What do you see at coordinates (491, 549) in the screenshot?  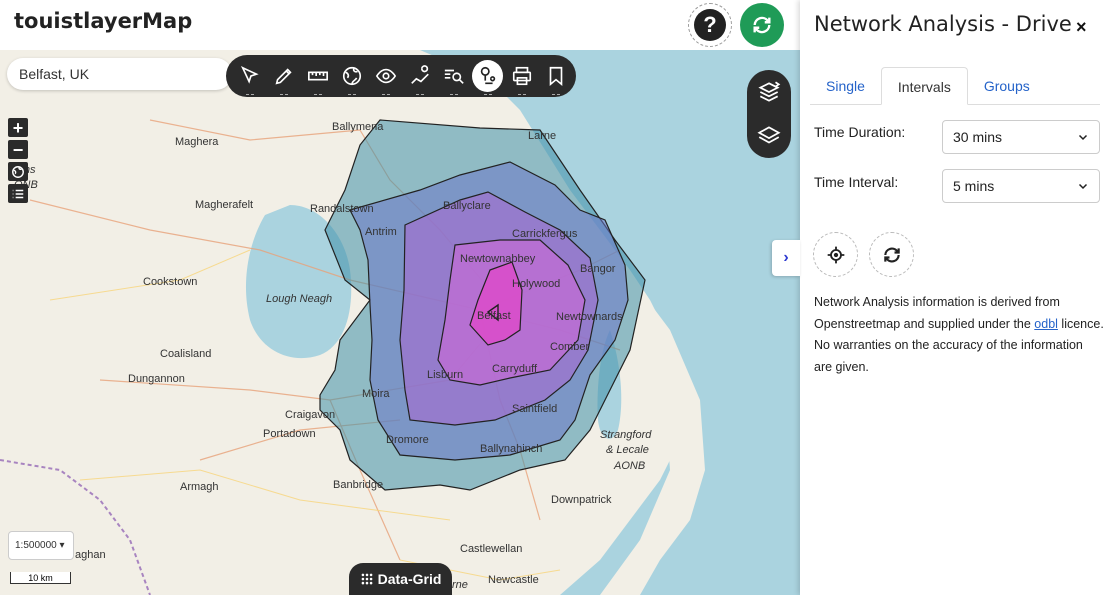 I see `label-castlewellan: Castlewellan` at bounding box center [491, 549].